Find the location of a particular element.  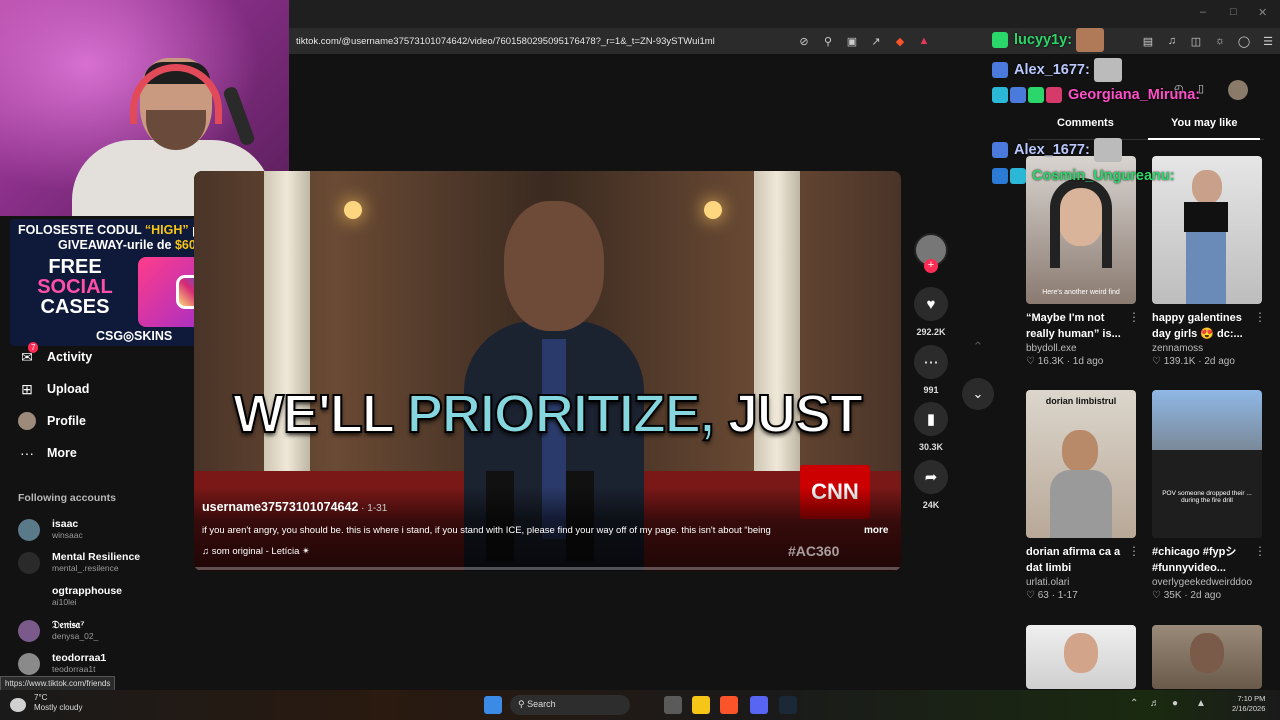

sidebar-item-activity: ✉ 7 Activity is located at coordinates (55, 354).